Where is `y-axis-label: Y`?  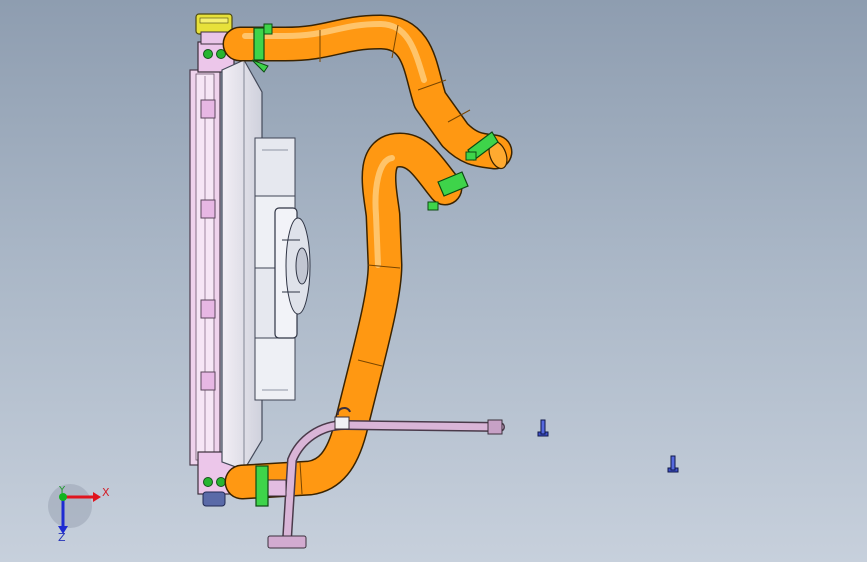
y-axis-label: Y is located at coordinates (62, 490).